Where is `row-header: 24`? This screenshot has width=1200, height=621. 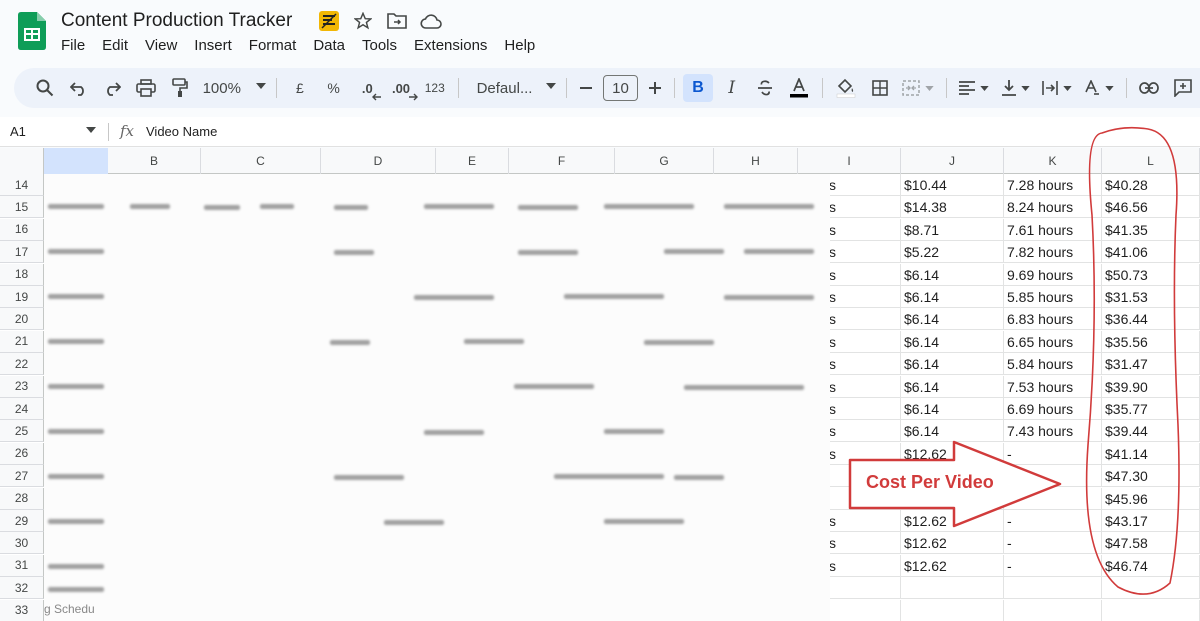
row-header: 24 is located at coordinates (22, 409).